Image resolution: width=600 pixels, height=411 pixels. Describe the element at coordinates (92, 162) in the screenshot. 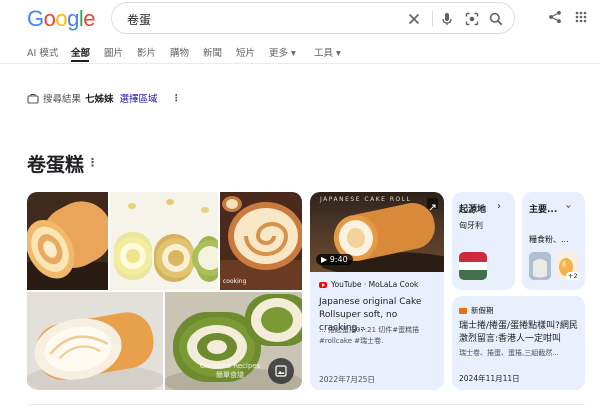

I see `entity-more-icon: ⋮` at that location.